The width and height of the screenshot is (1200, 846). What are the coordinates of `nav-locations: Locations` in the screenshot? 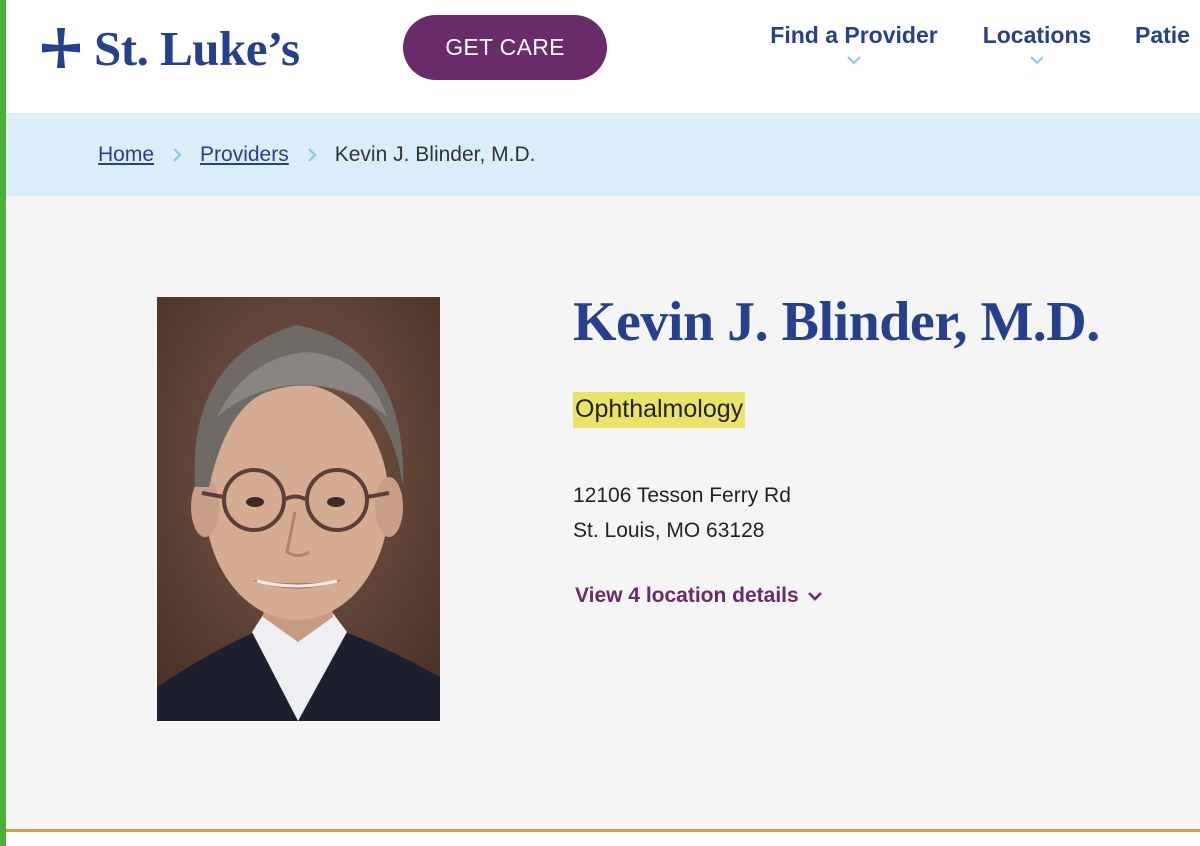 It's located at (1037, 43).